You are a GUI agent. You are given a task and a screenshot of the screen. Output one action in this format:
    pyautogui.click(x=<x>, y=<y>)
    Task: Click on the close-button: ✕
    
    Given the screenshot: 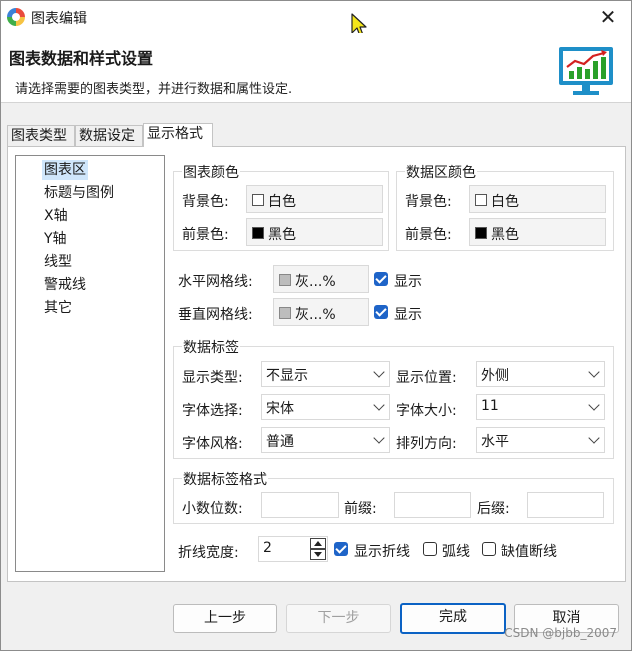 What is the action you would take?
    pyautogui.click(x=608, y=17)
    